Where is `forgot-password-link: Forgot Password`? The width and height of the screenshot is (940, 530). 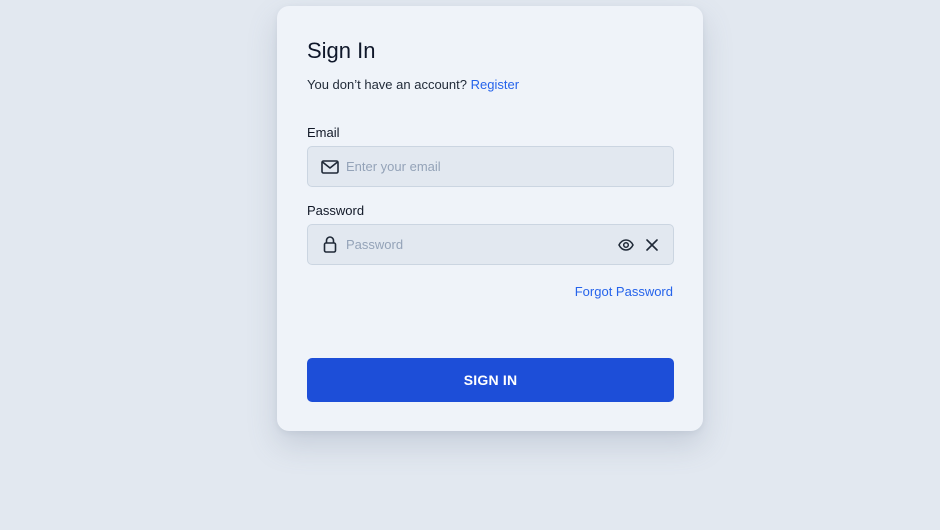 forgot-password-link: Forgot Password is located at coordinates (624, 291).